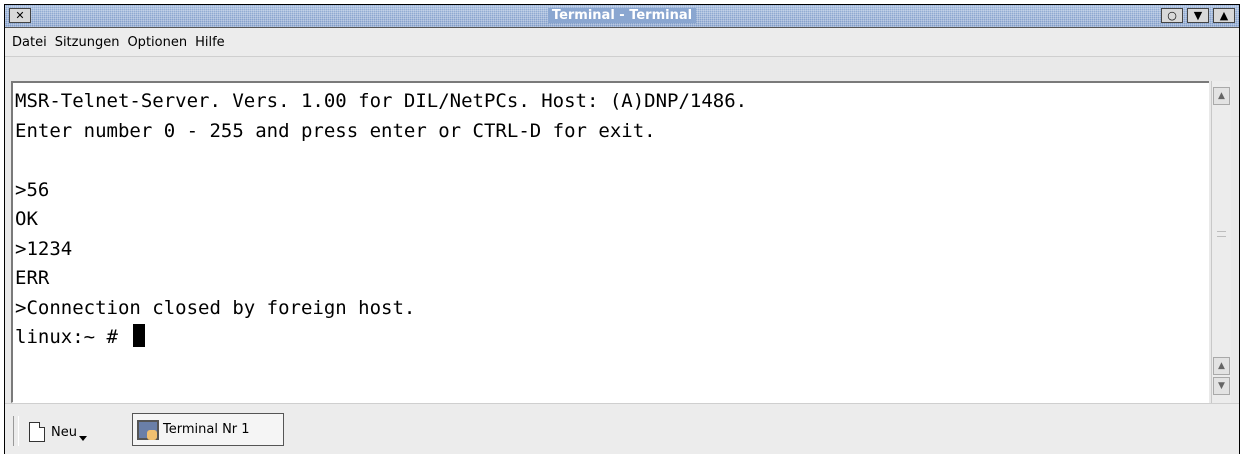 Image resolution: width=1246 pixels, height=460 pixels. What do you see at coordinates (32, 189) in the screenshot?
I see `terminal-line: >56` at bounding box center [32, 189].